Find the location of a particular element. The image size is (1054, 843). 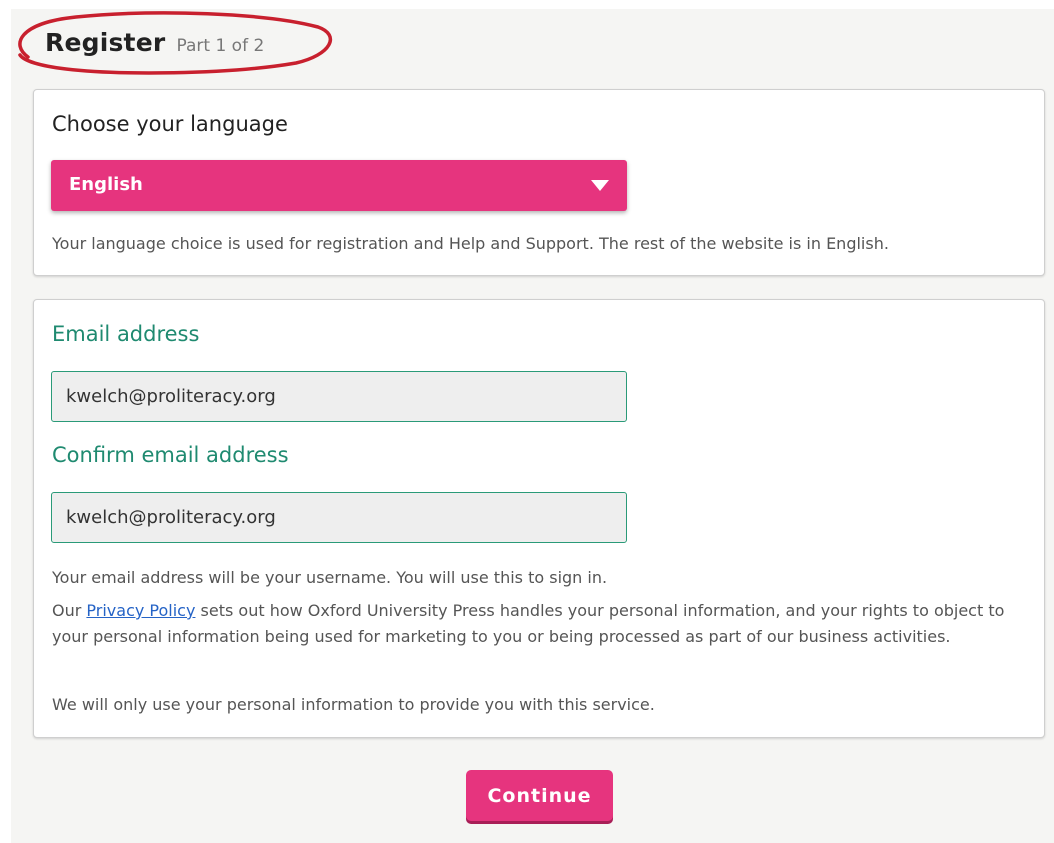

email-field is located at coordinates (339, 396).